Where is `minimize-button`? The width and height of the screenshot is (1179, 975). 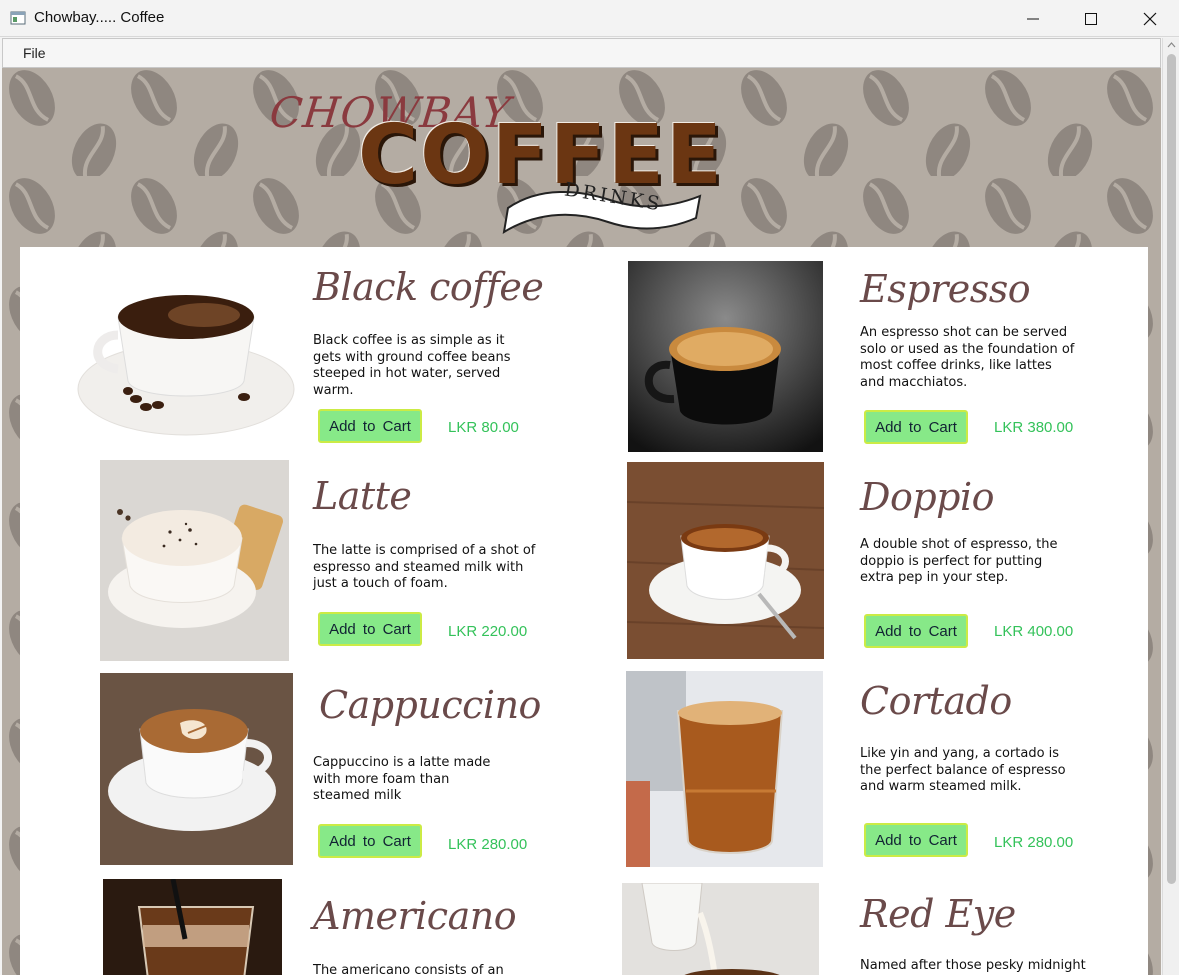 minimize-button is located at coordinates (1033, 18).